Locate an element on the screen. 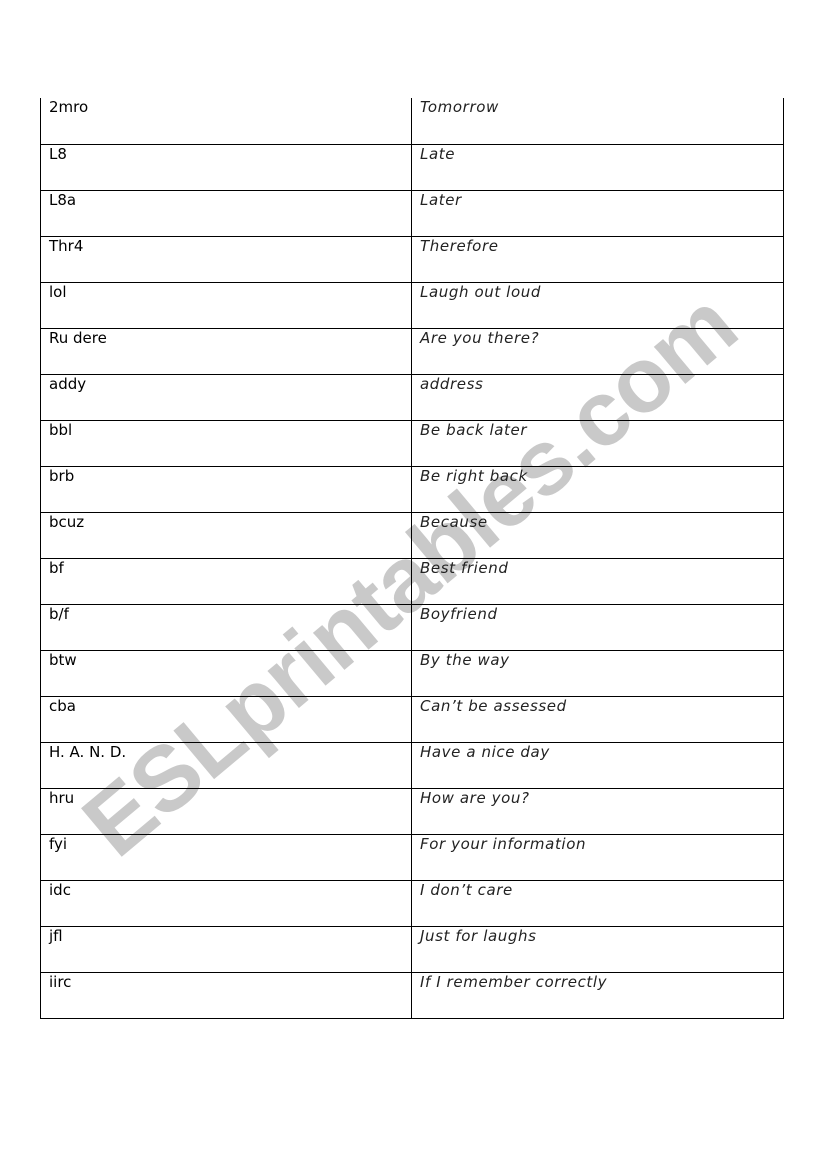 This screenshot has height=1169, width=821. table-row: lol Laugh out loud is located at coordinates (412, 305).